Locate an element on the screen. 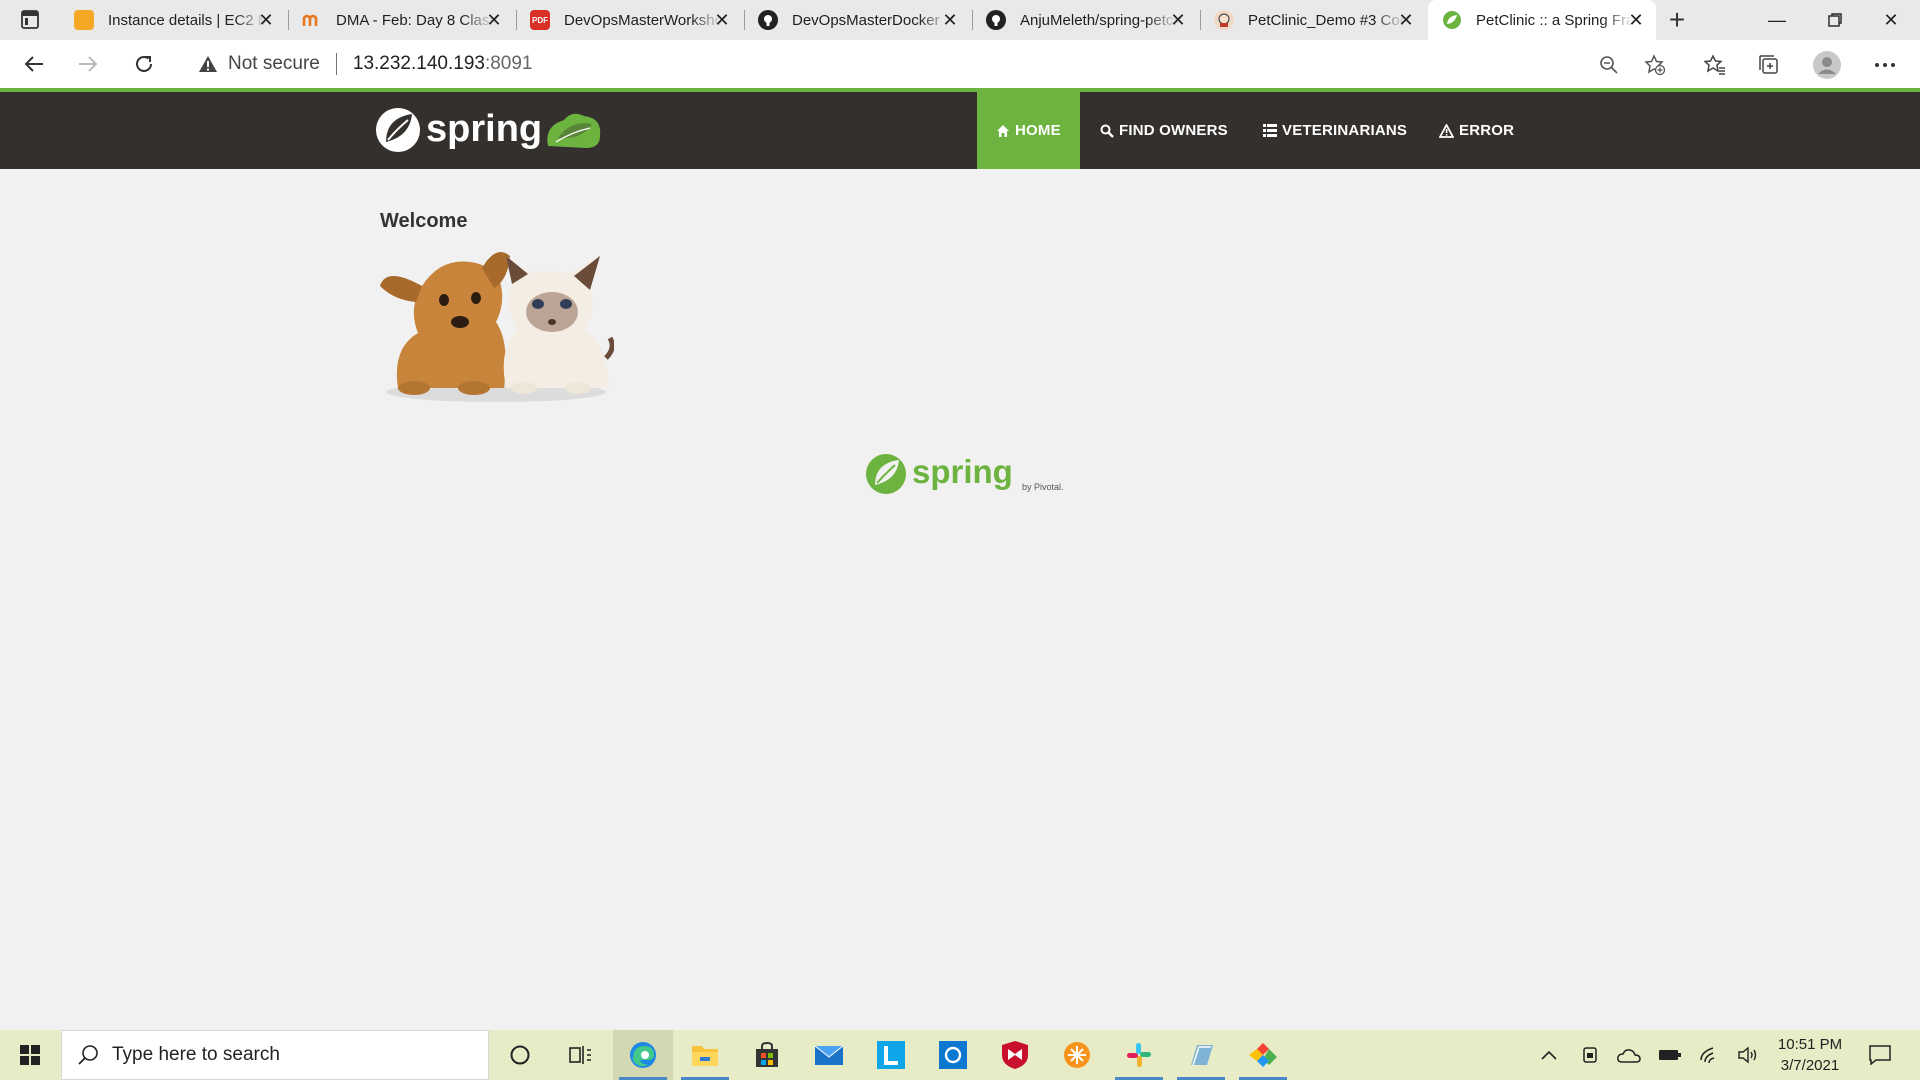 The image size is (1920, 1080). tab-title: AnjuMeleth/spring-petclinic is located at coordinates (1099, 20).